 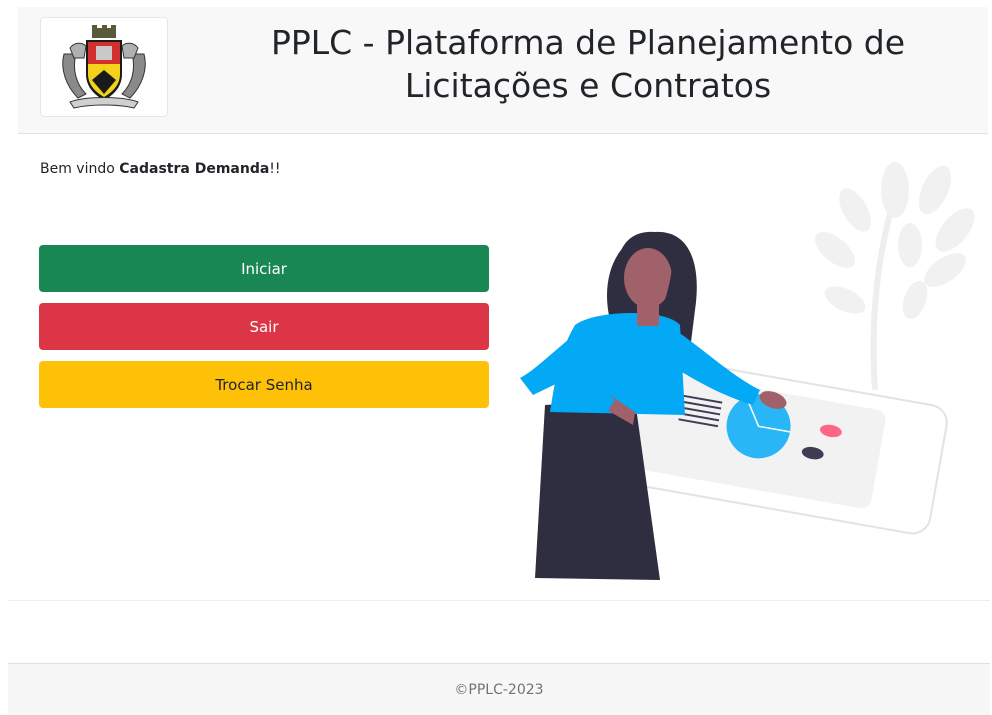 What do you see at coordinates (275, 169) in the screenshot?
I see `welcome-suffix: !!` at bounding box center [275, 169].